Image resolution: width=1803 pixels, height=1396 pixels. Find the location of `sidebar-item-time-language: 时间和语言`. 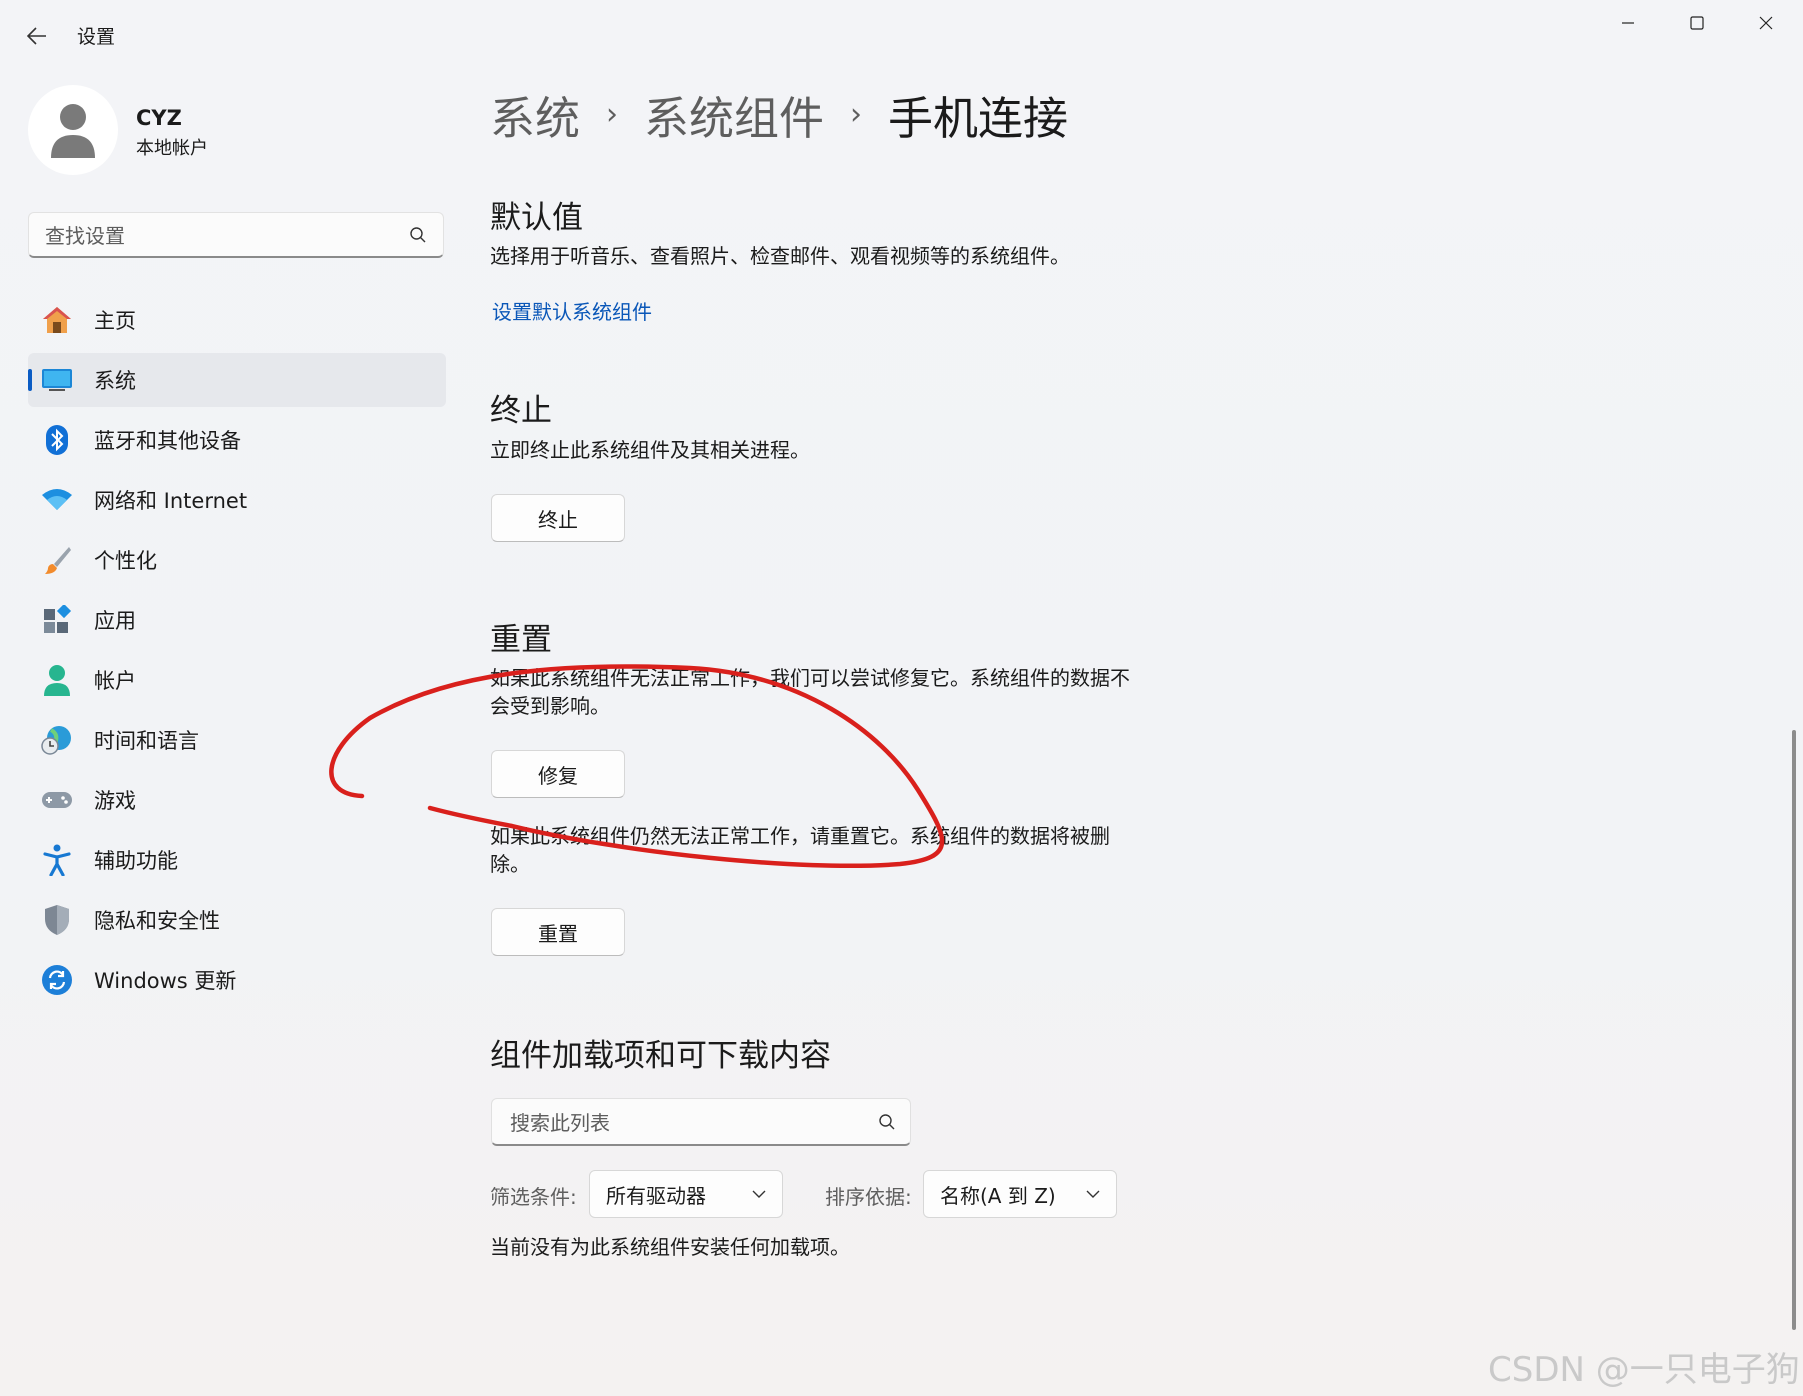

sidebar-item-time-language: 时间和语言 is located at coordinates (237, 740).